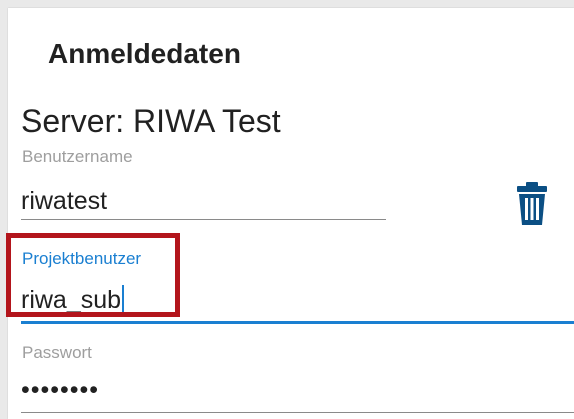 Image resolution: width=574 pixels, height=419 pixels. I want to click on username-underline, so click(203, 219).